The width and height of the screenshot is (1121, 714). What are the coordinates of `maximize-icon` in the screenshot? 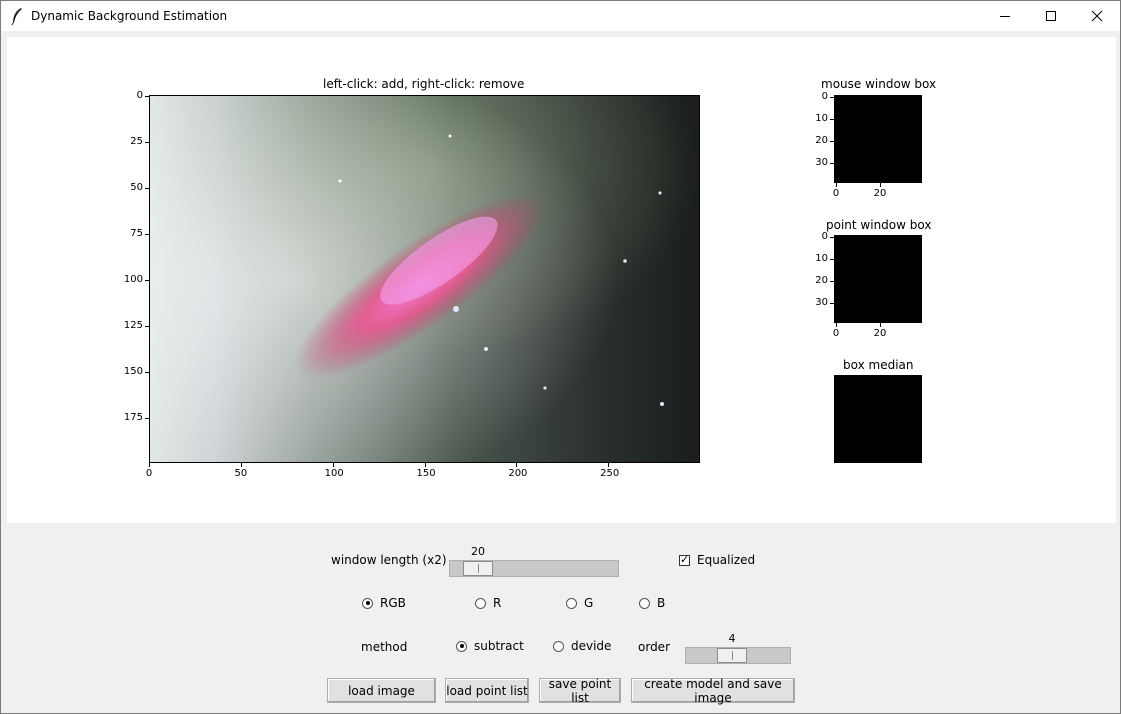 It's located at (1051, 16).